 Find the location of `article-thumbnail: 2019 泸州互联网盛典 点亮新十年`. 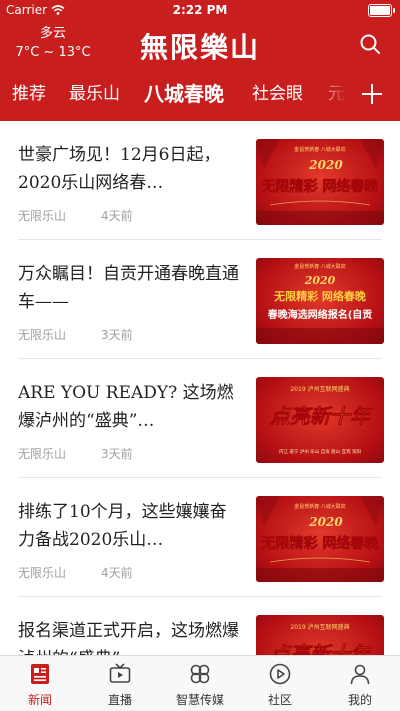

article-thumbnail: 2019 泸州互联网盛典 点亮新十年 is located at coordinates (320, 635).